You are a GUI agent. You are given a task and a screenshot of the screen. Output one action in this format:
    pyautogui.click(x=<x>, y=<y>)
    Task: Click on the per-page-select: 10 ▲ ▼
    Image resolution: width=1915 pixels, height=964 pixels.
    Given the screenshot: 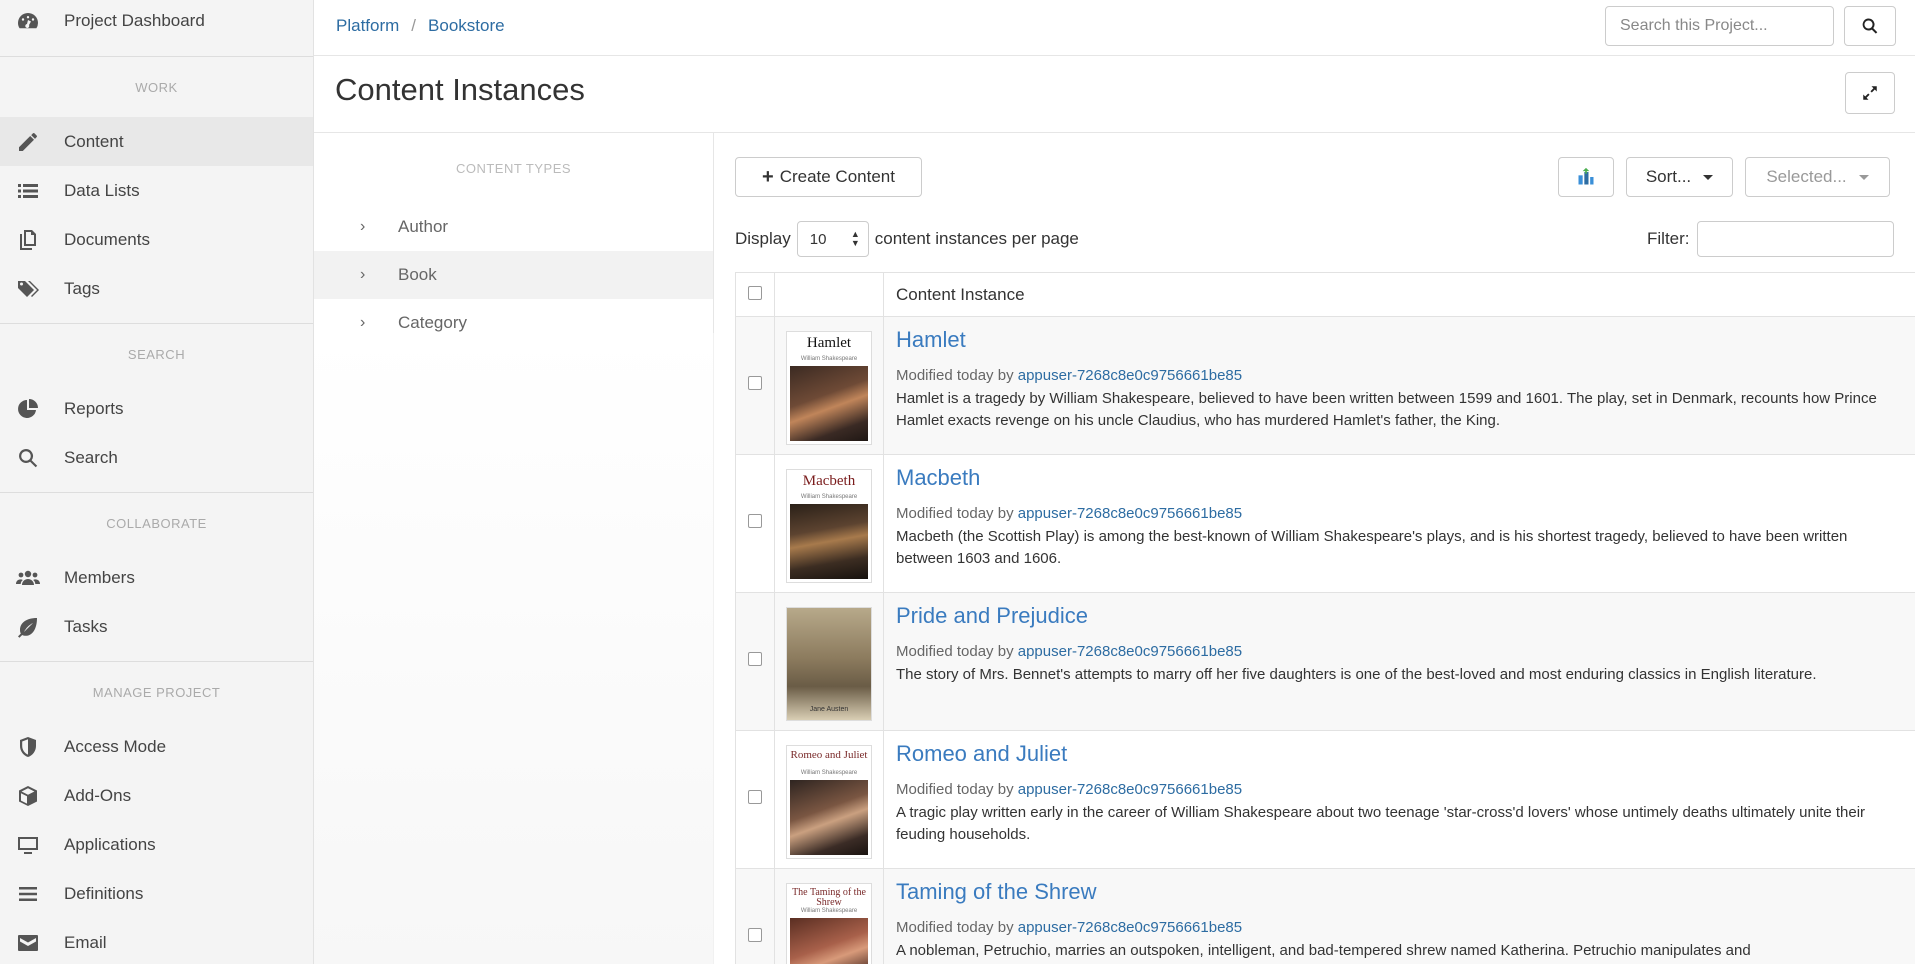 What is the action you would take?
    pyautogui.click(x=832, y=239)
    